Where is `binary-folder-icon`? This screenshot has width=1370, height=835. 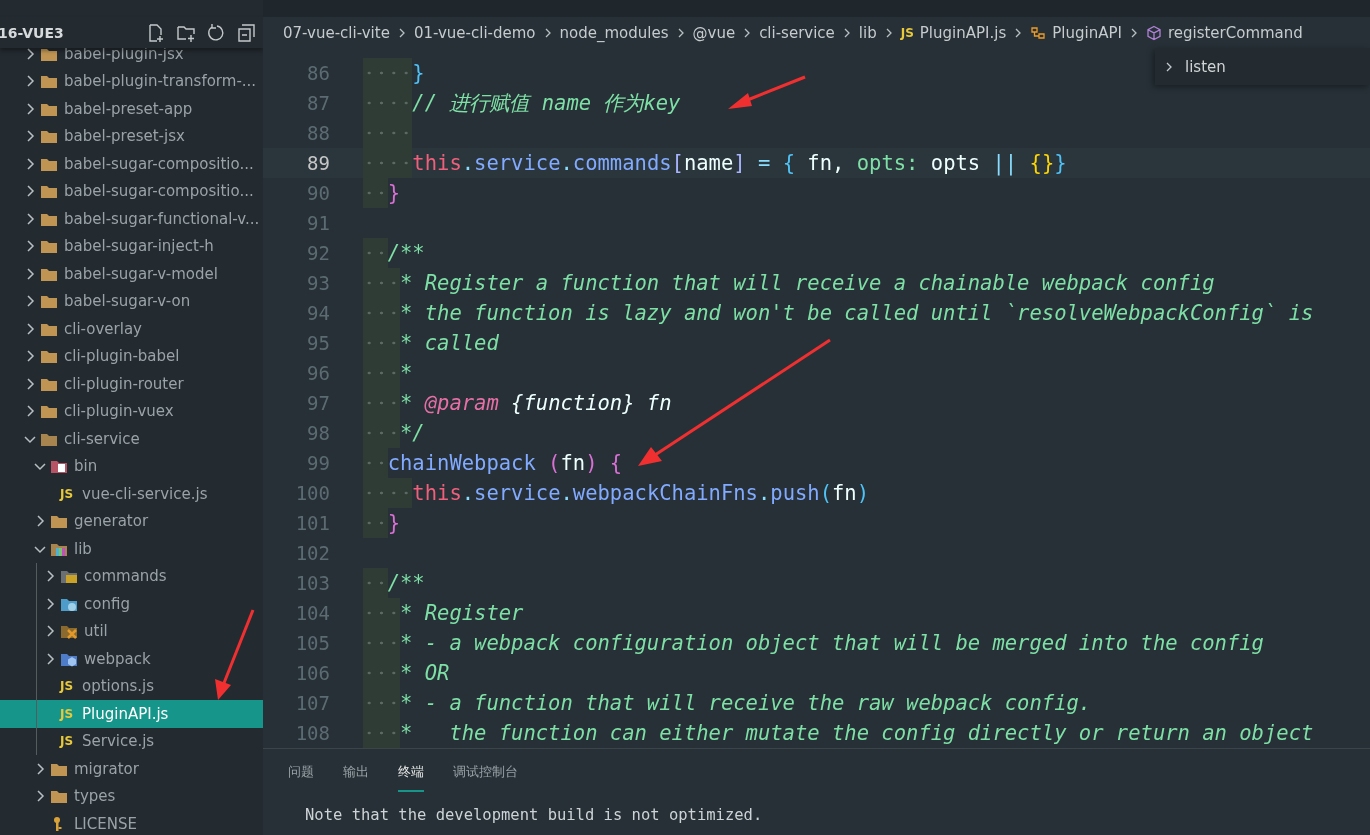
binary-folder-icon is located at coordinates (59, 466).